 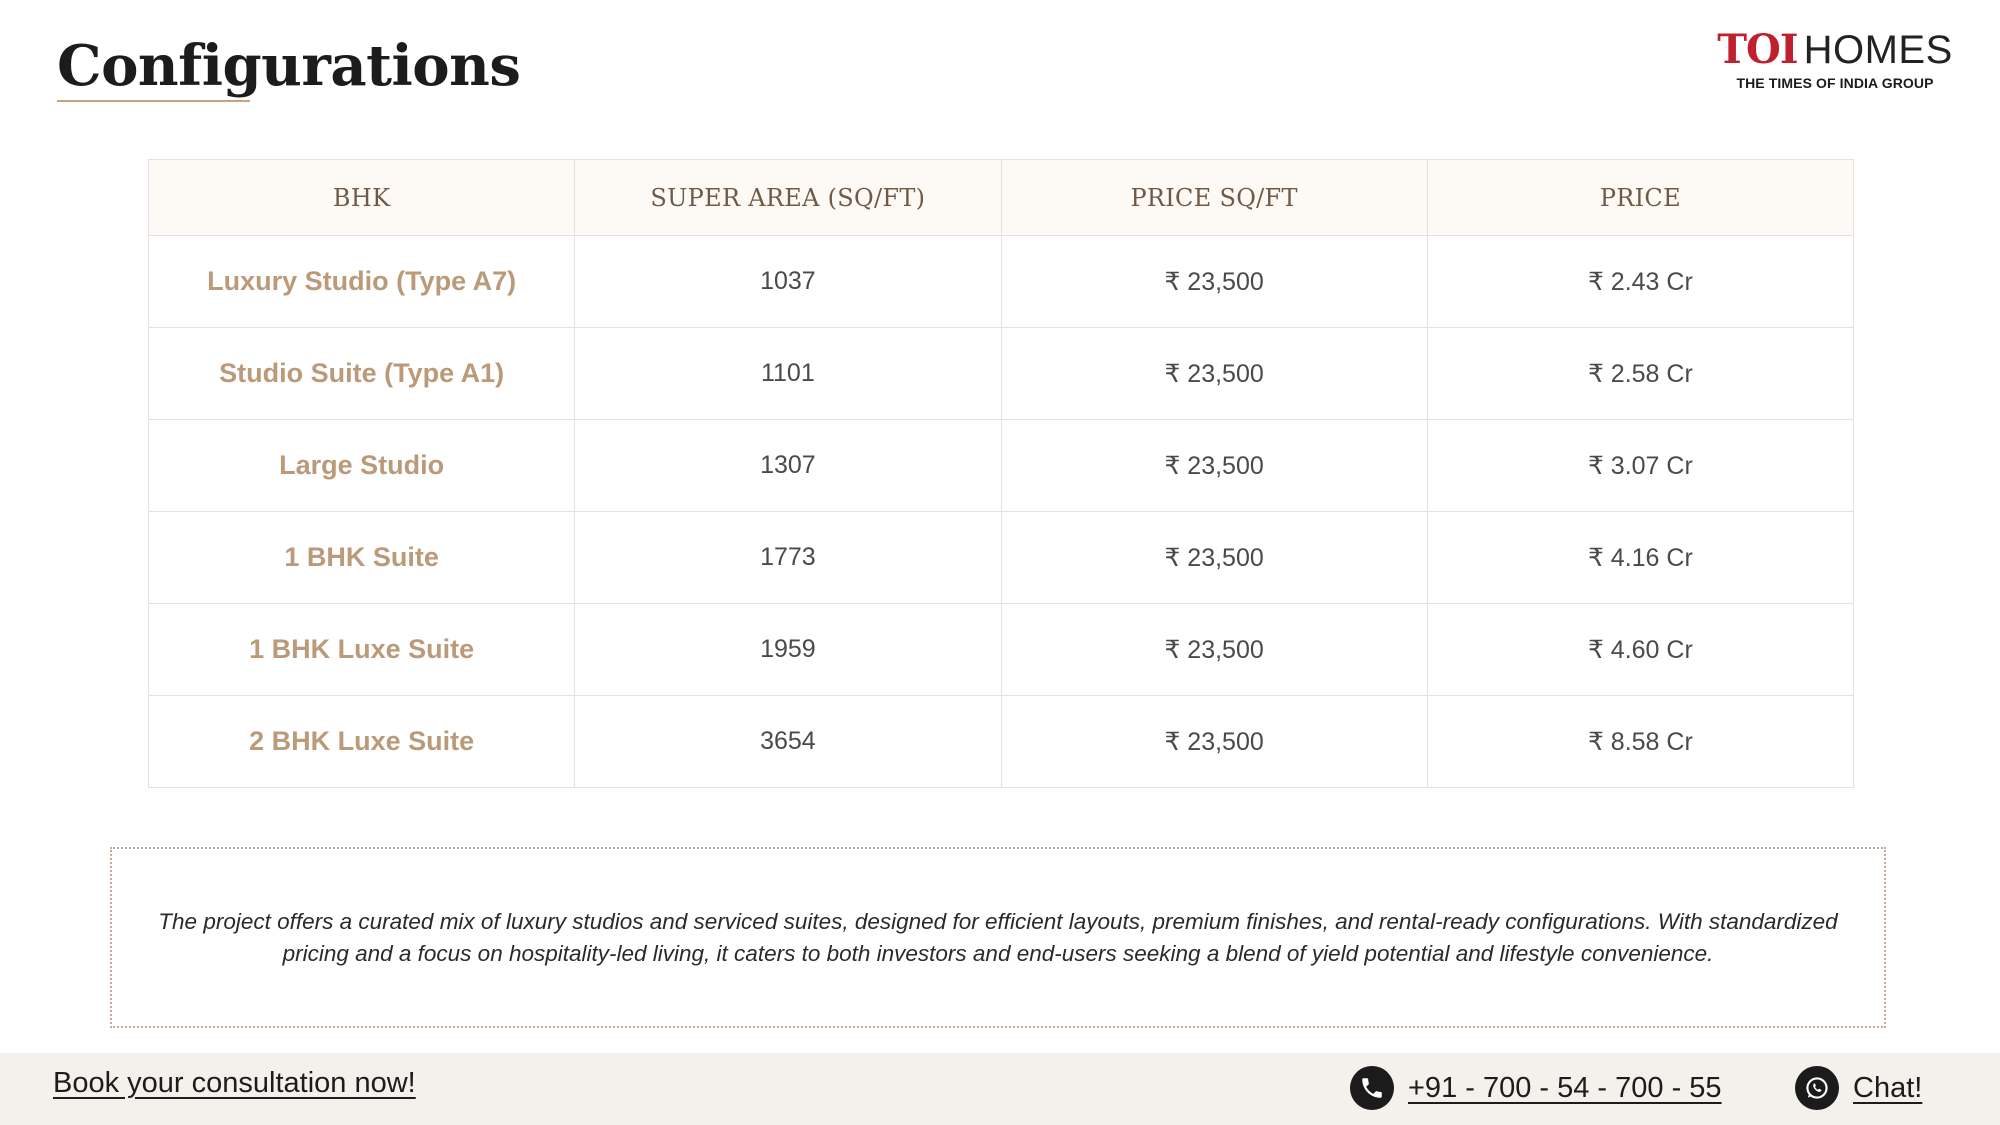 What do you see at coordinates (1640, 197) in the screenshot?
I see `column-header-price: PRICE` at bounding box center [1640, 197].